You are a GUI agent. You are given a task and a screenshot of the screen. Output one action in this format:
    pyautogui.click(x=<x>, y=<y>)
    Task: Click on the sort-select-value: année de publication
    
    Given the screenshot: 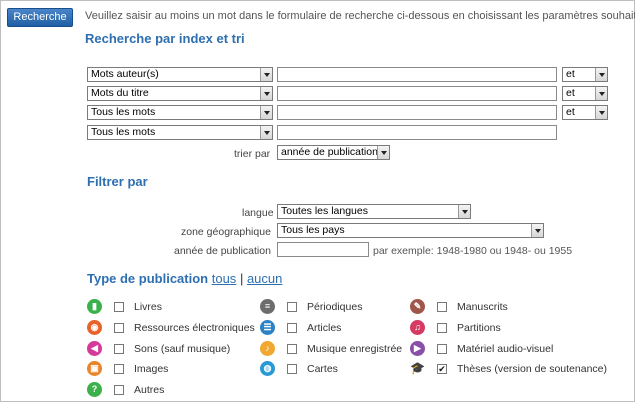 What is the action you would take?
    pyautogui.click(x=329, y=152)
    